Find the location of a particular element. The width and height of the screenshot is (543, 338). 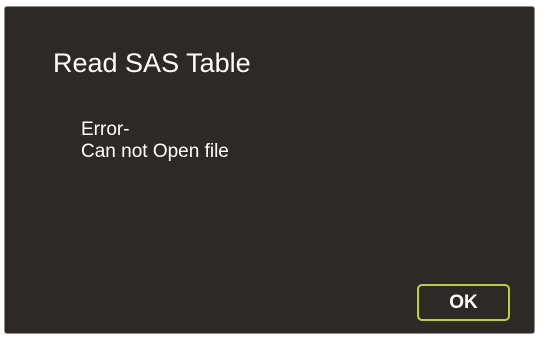

error-message-line-2: Can not Open file is located at coordinates (155, 151).